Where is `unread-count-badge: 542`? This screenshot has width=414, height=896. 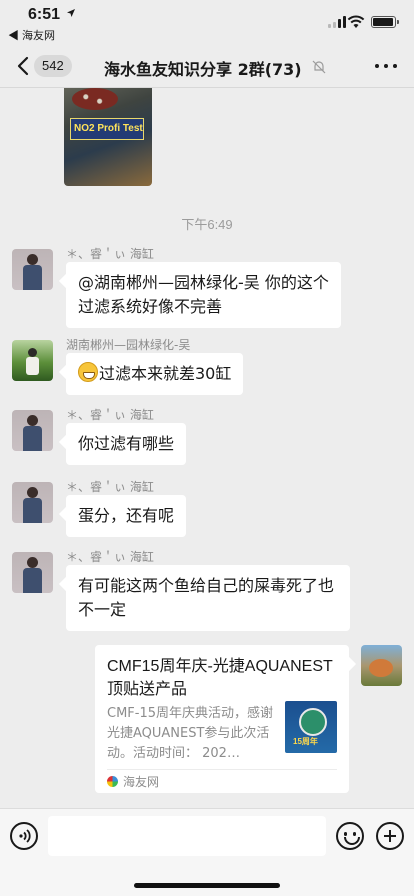
unread-count-badge: 542 is located at coordinates (53, 66).